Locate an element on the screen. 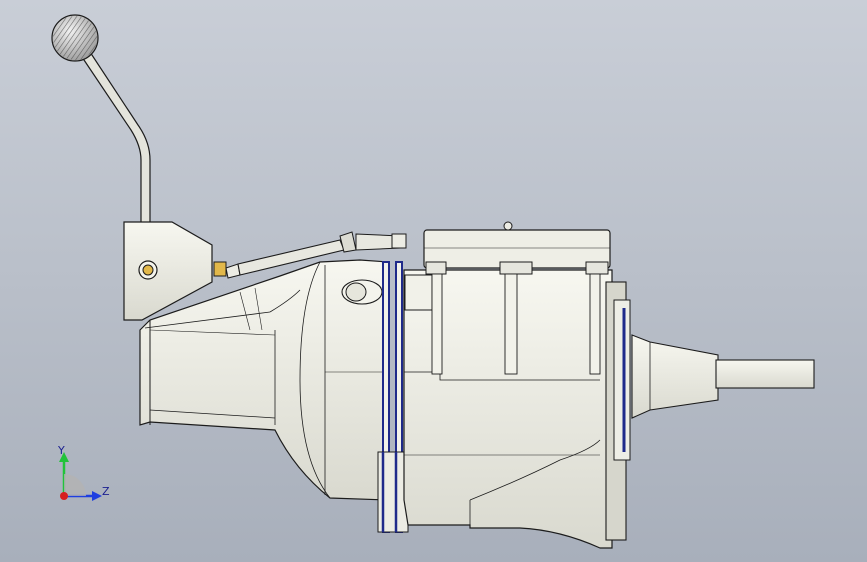 This screenshot has height=562, width=867. x-axis-dot-icon is located at coordinates (64, 496).